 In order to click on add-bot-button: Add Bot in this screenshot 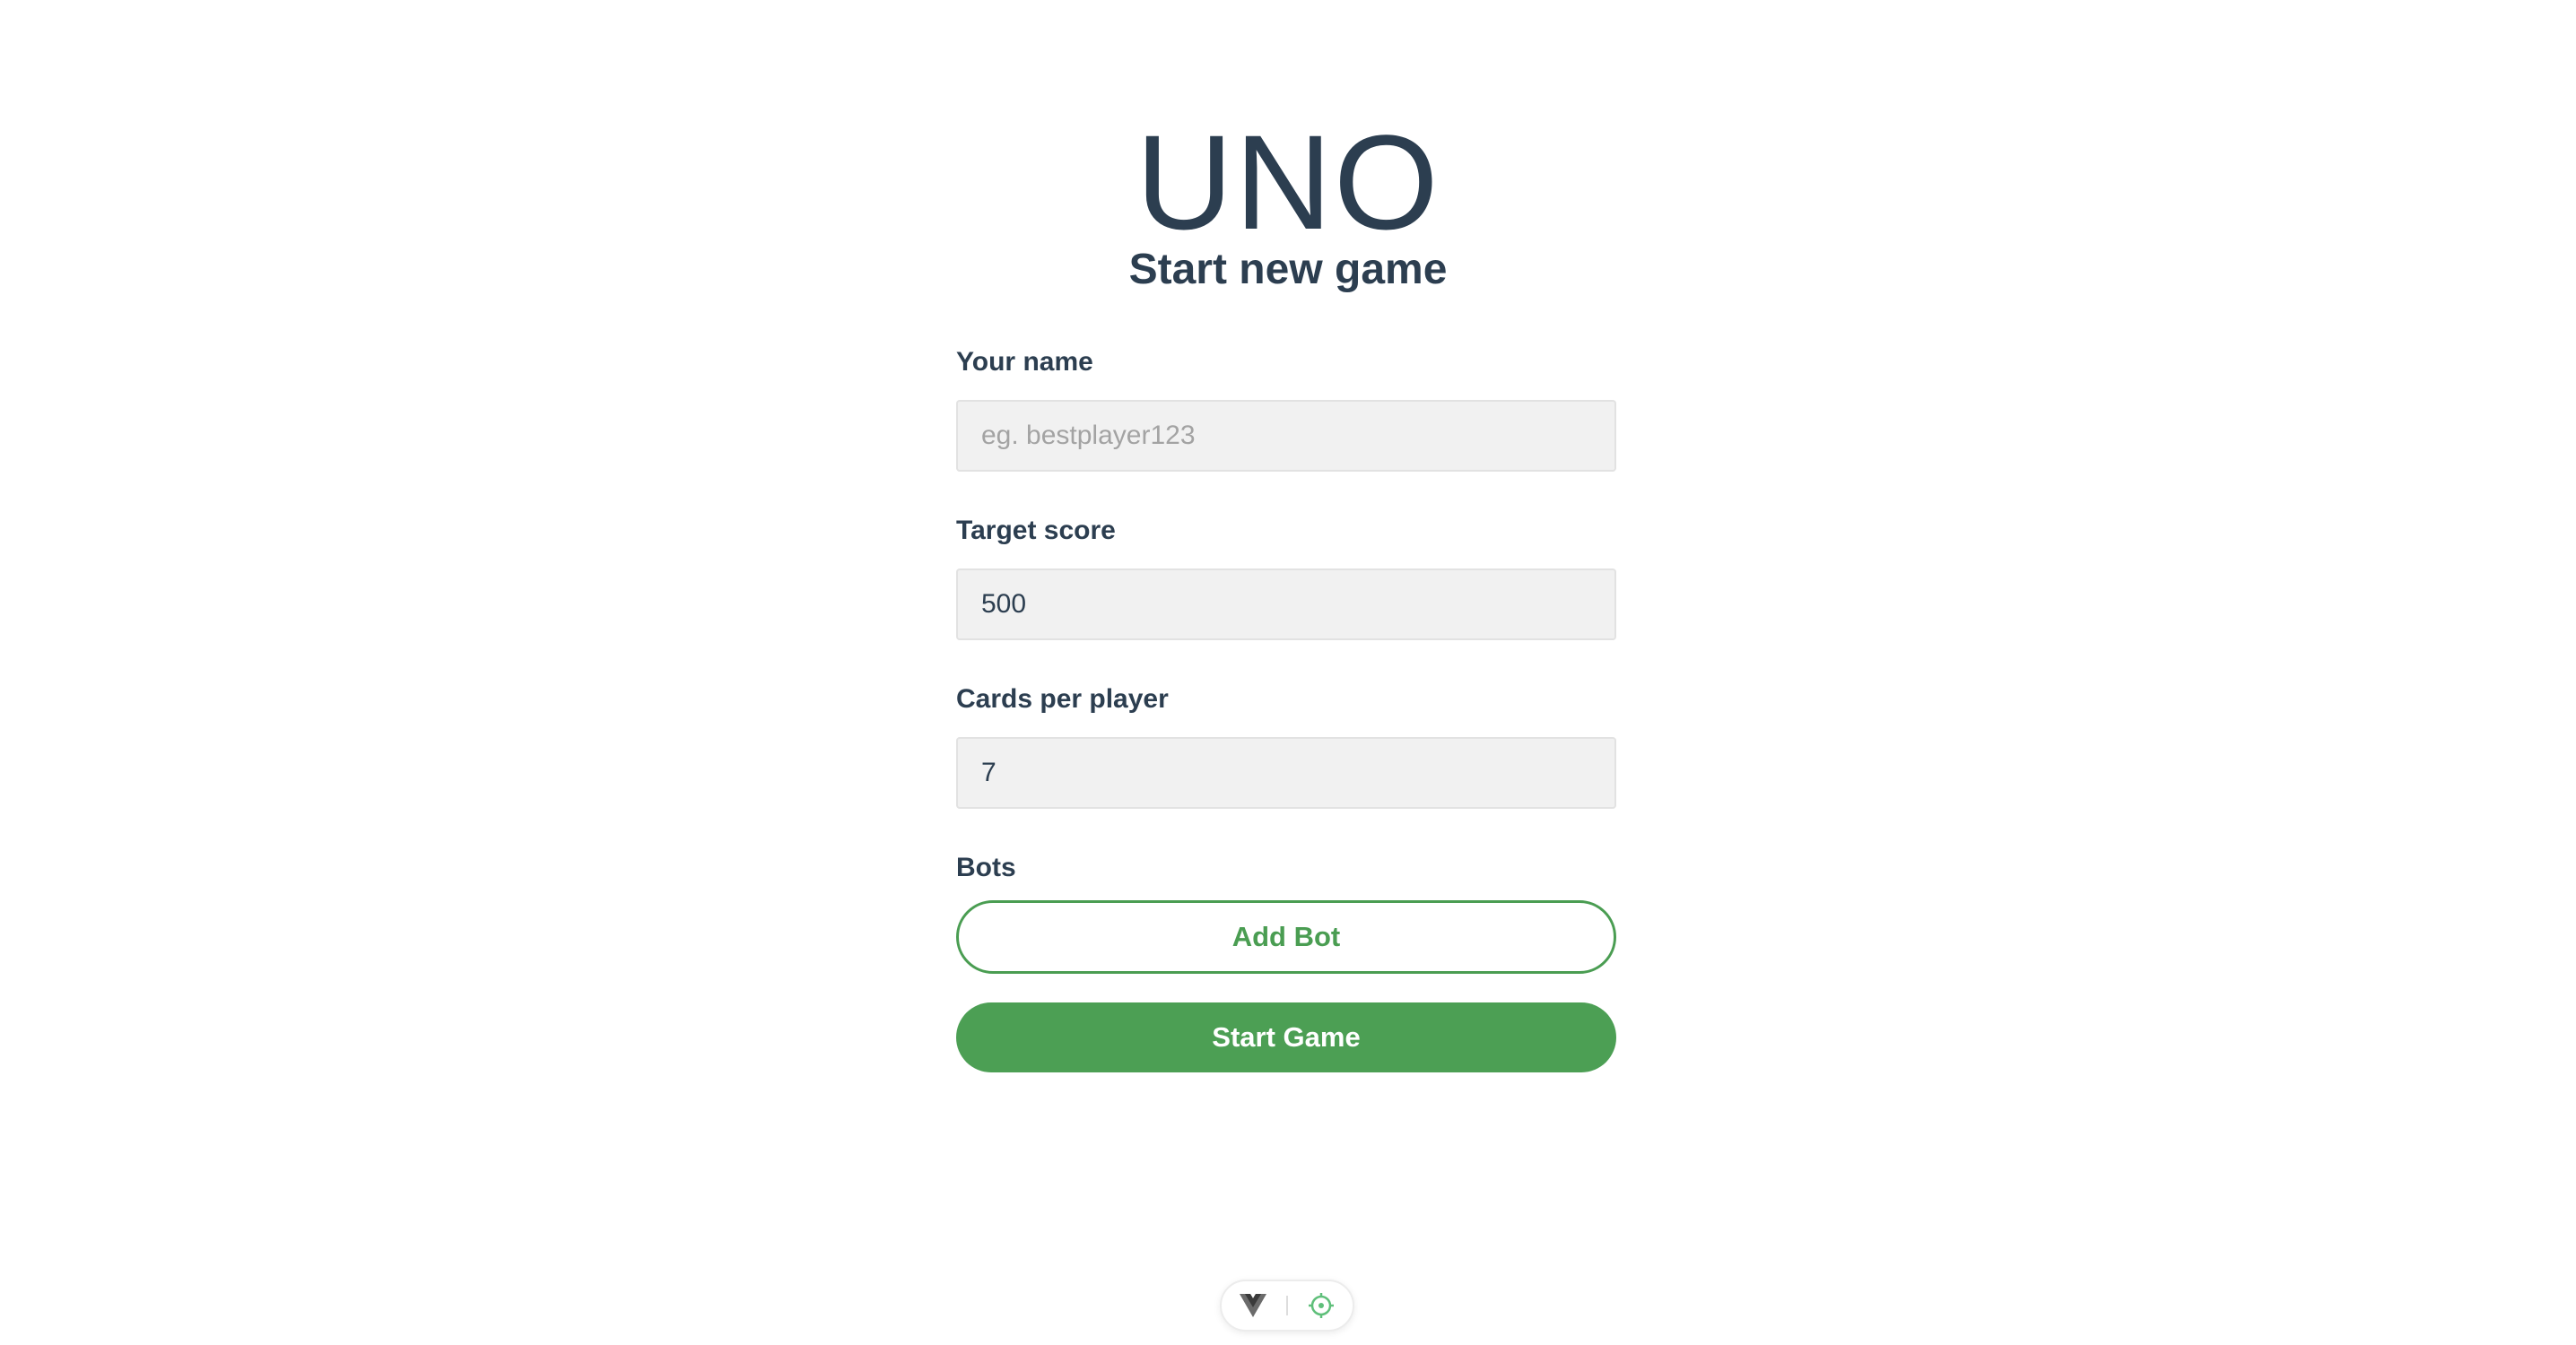, I will do `click(1286, 937)`.